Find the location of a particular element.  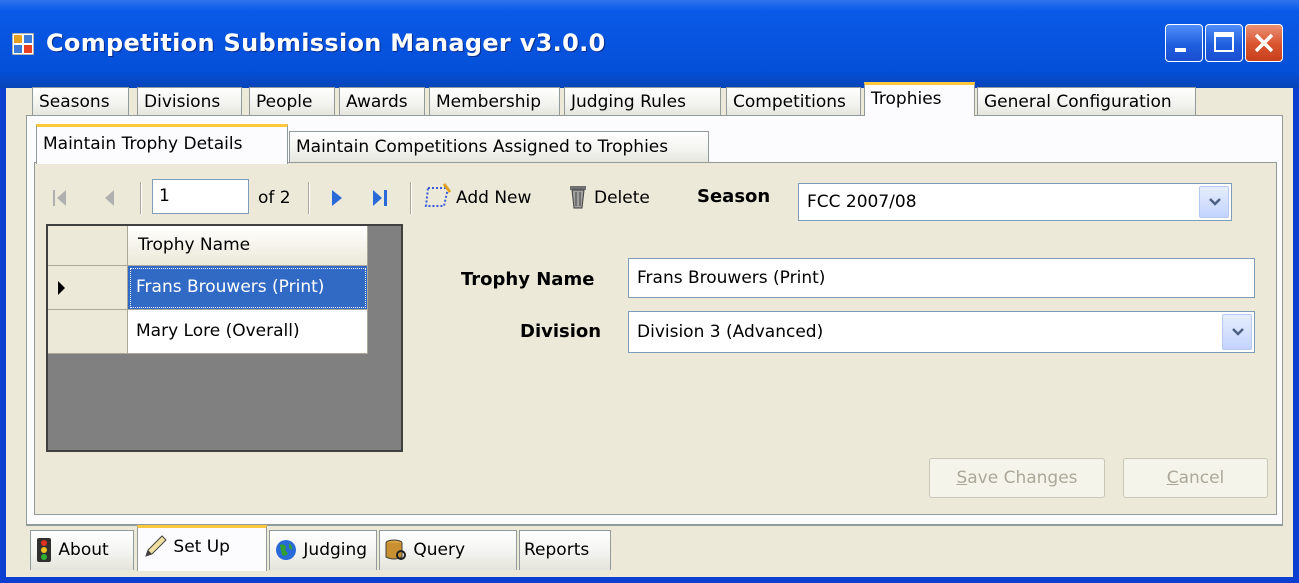

minimize-icon is located at coordinates (1180, 50).